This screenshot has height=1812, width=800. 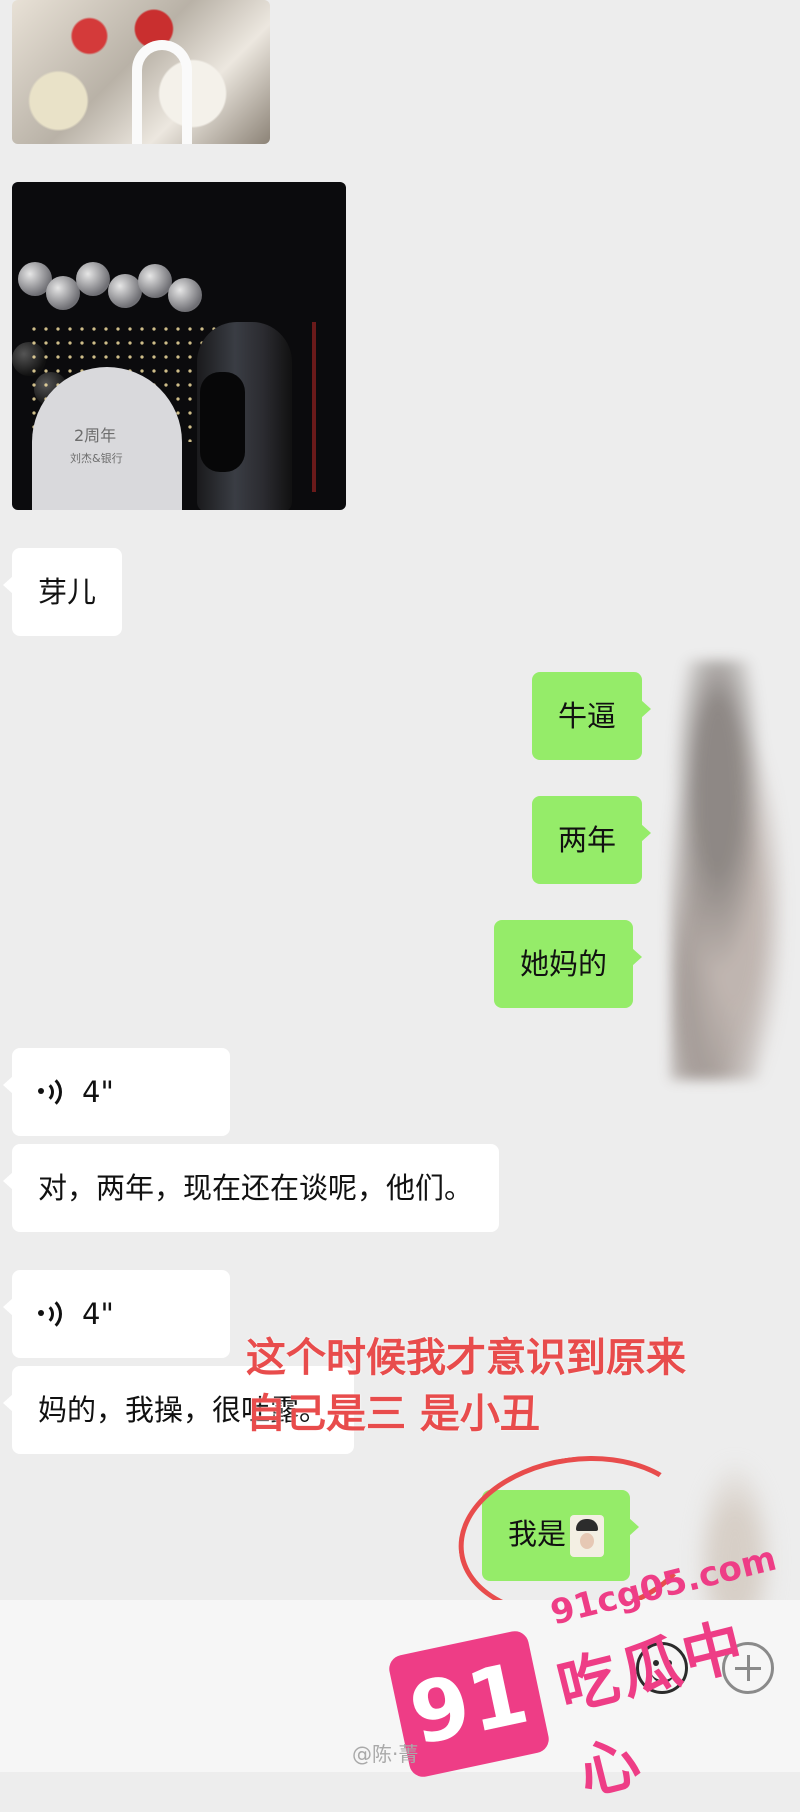 I want to click on message-bubble-incoming: 芽儿, so click(x=62, y=592).